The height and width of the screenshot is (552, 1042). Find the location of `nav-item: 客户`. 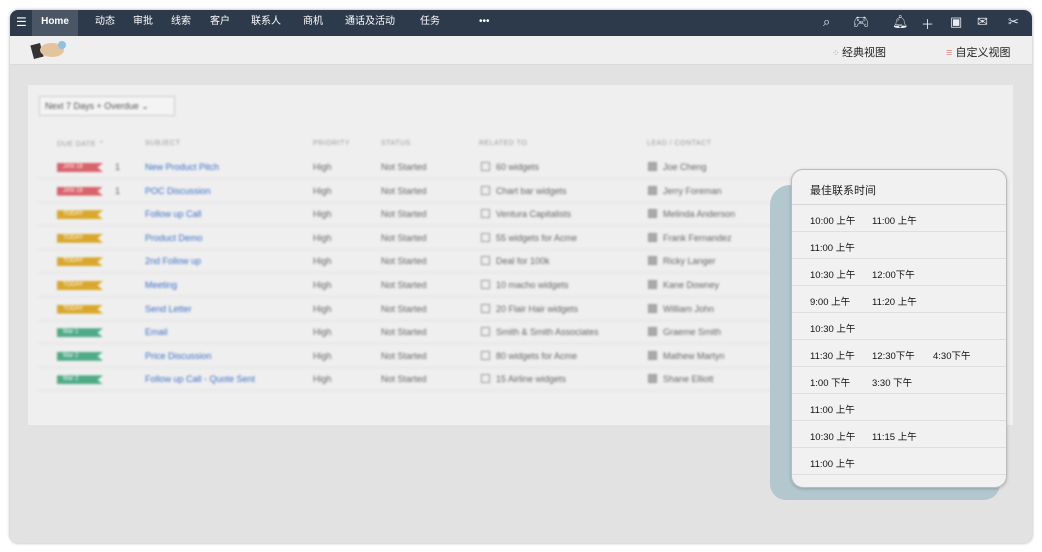

nav-item: 客户 is located at coordinates (220, 23).